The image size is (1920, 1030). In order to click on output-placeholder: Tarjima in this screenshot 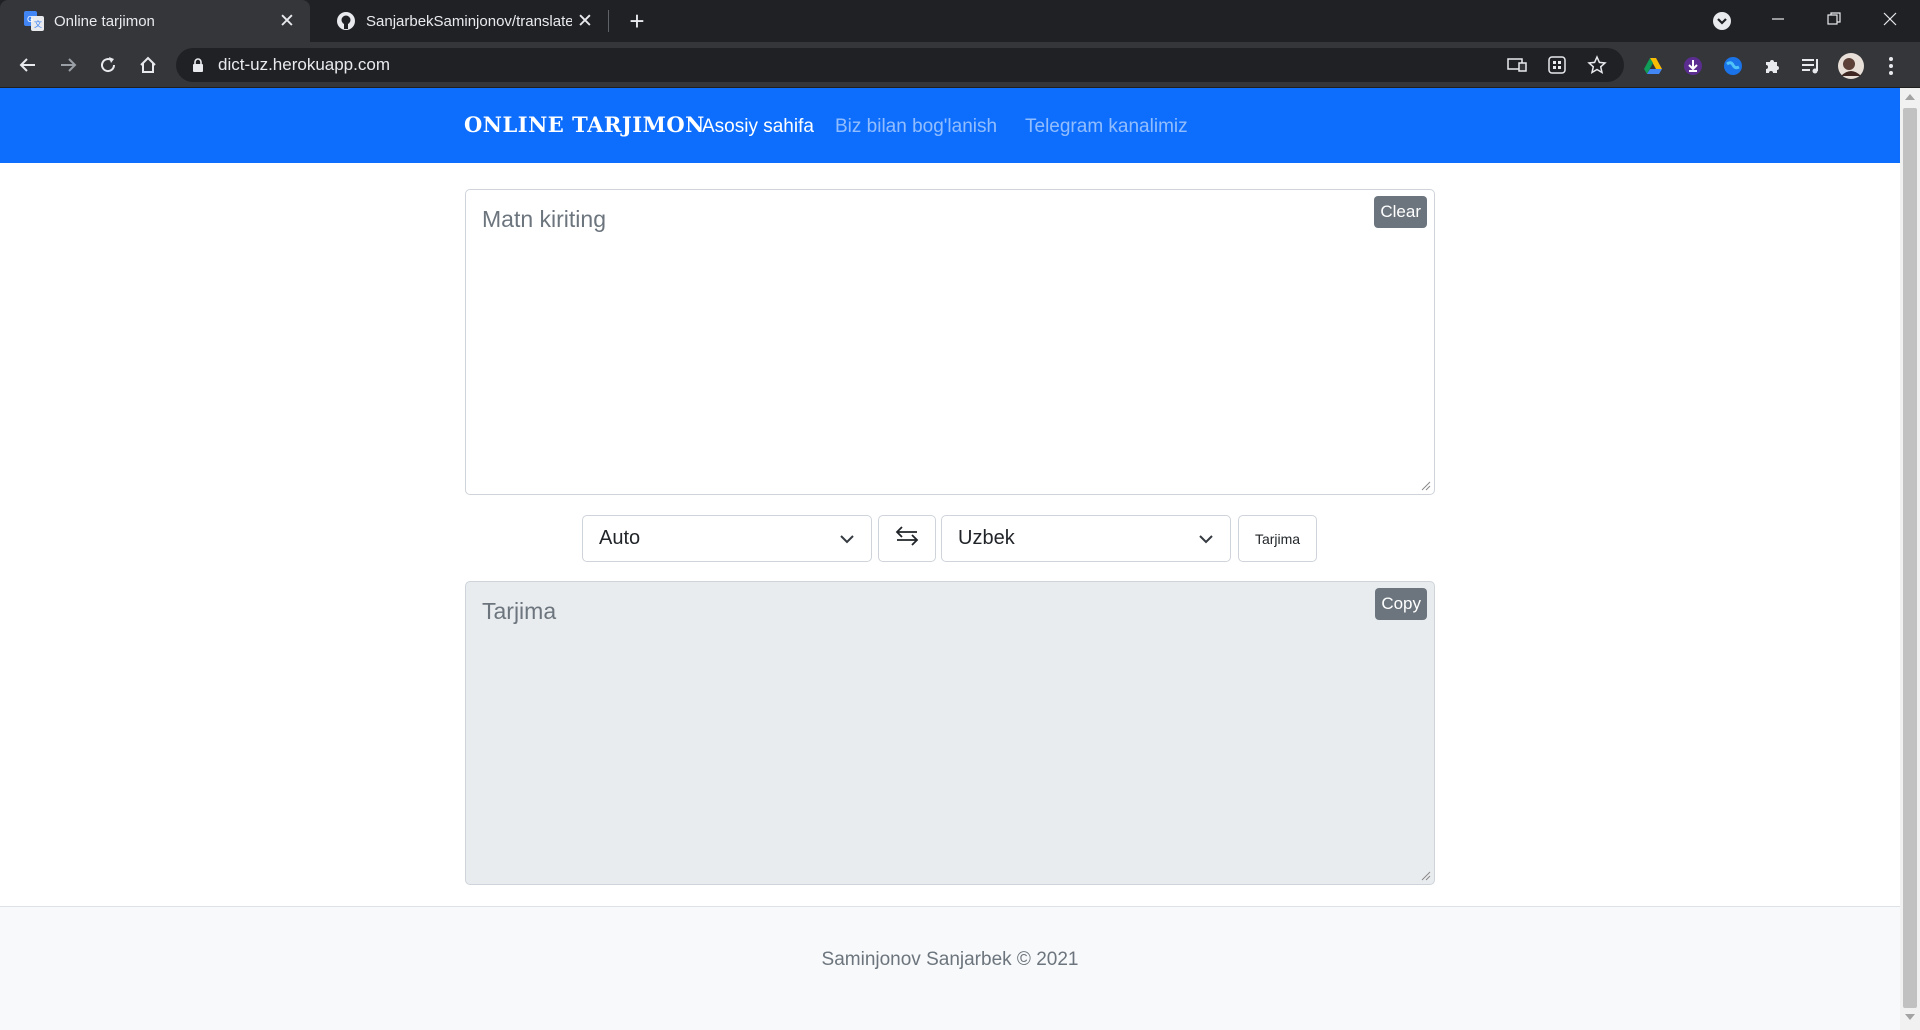, I will do `click(519, 611)`.